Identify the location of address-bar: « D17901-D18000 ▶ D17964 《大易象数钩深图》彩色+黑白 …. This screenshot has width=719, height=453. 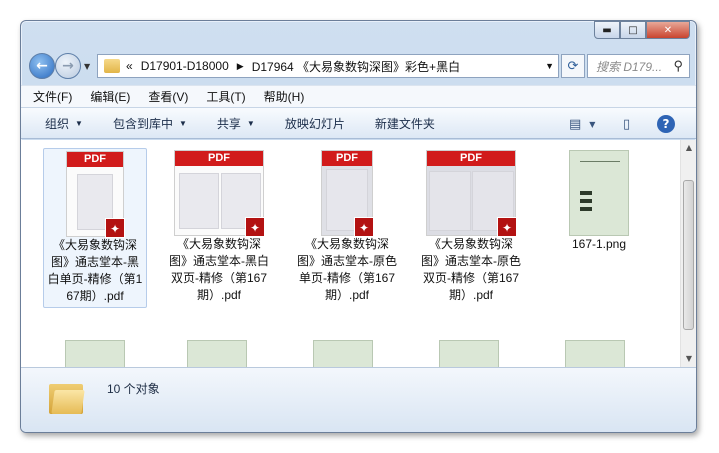
(328, 66).